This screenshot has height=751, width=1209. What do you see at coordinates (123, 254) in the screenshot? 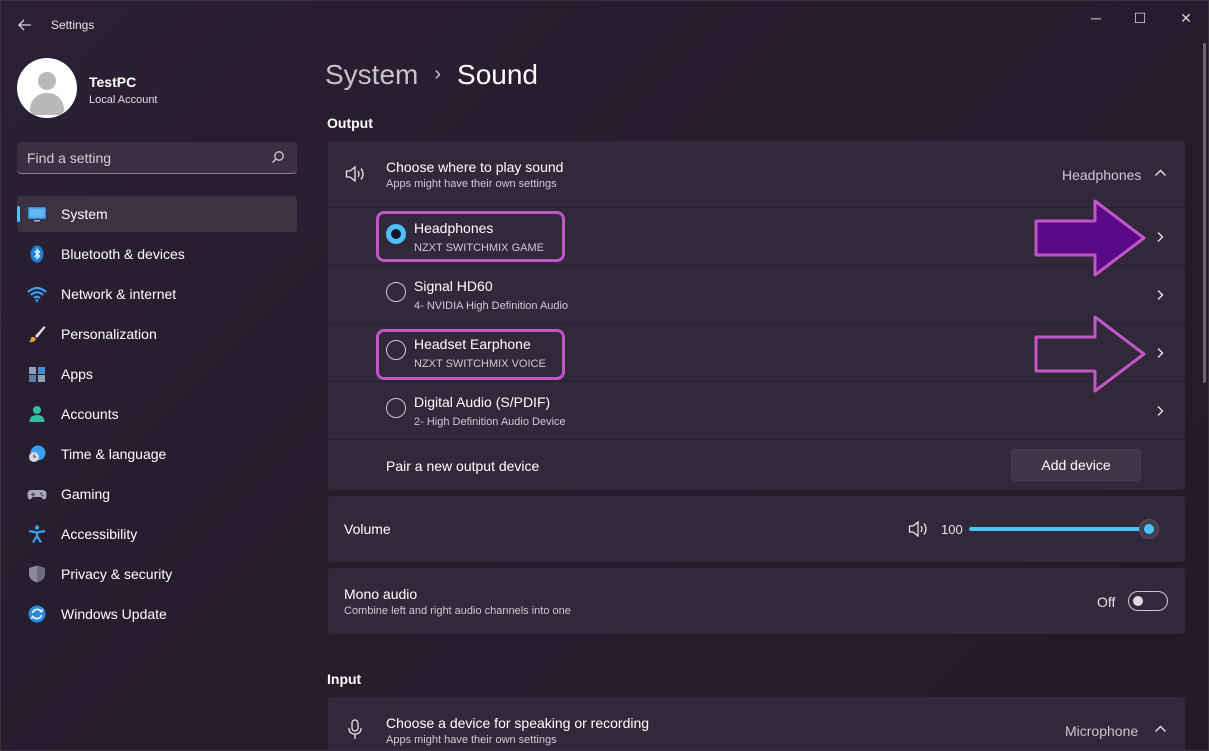
I see `sidebar-item-label: Bluetooth & devices` at bounding box center [123, 254].